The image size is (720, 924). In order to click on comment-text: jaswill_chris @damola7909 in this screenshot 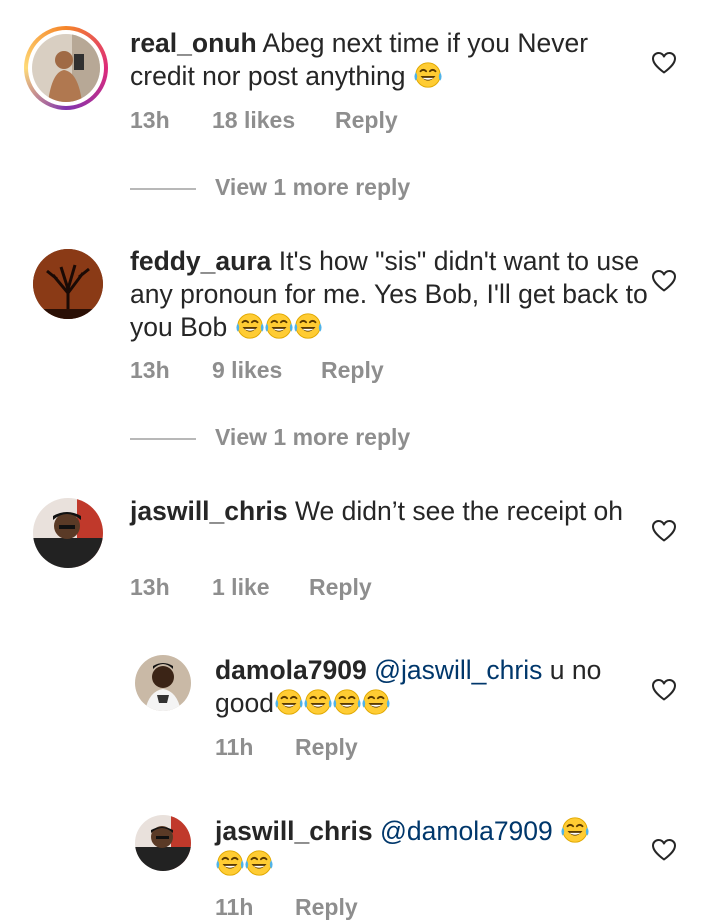, I will do `click(425, 848)`.